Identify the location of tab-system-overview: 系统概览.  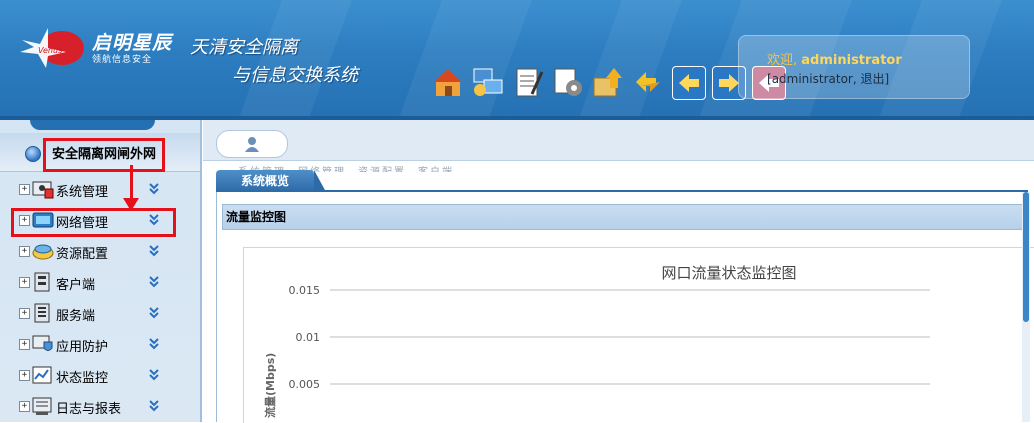
(271, 181).